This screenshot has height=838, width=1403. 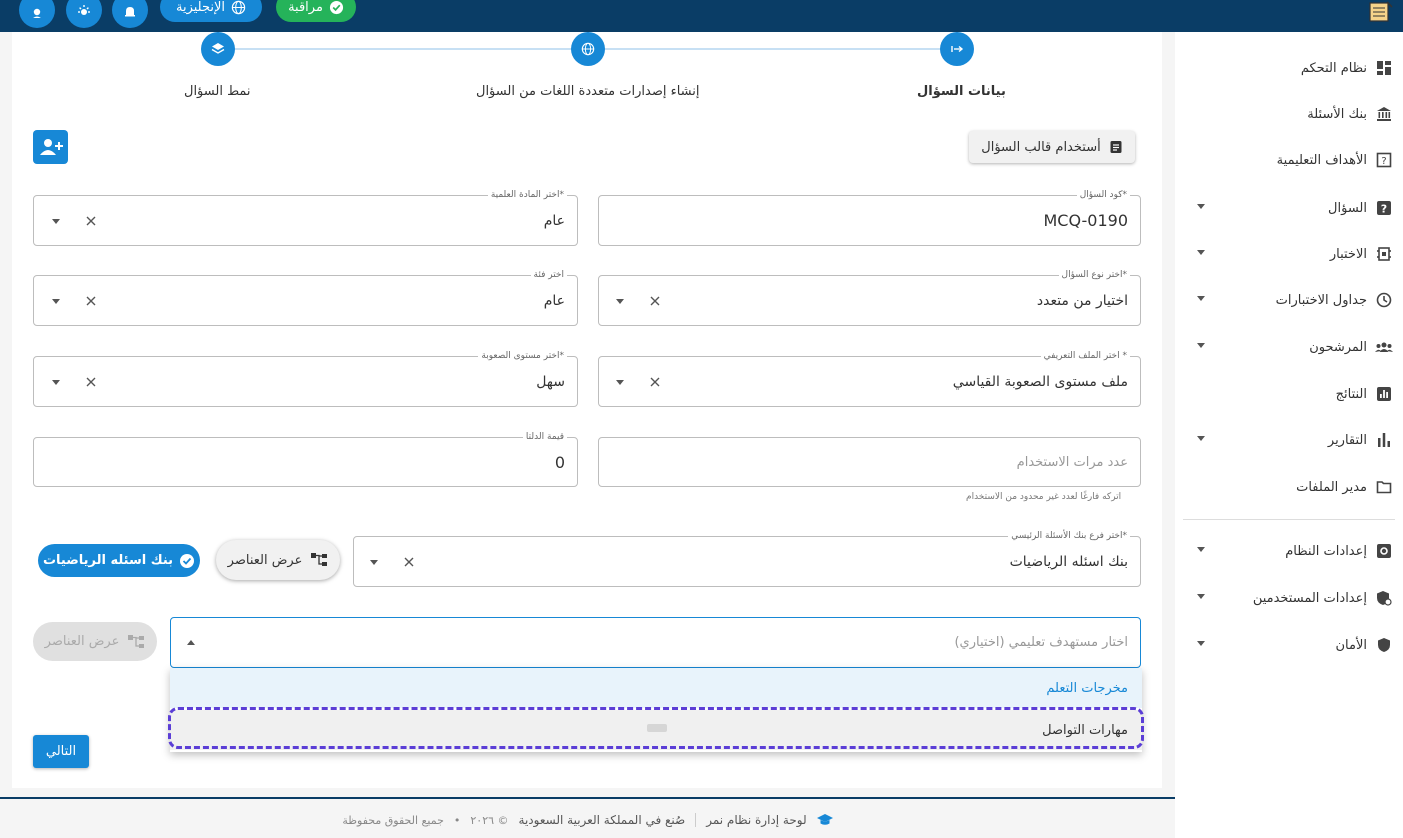 I want to click on sidebar-item-exam-schedules: جداول الاختبارات, so click(x=1289, y=300).